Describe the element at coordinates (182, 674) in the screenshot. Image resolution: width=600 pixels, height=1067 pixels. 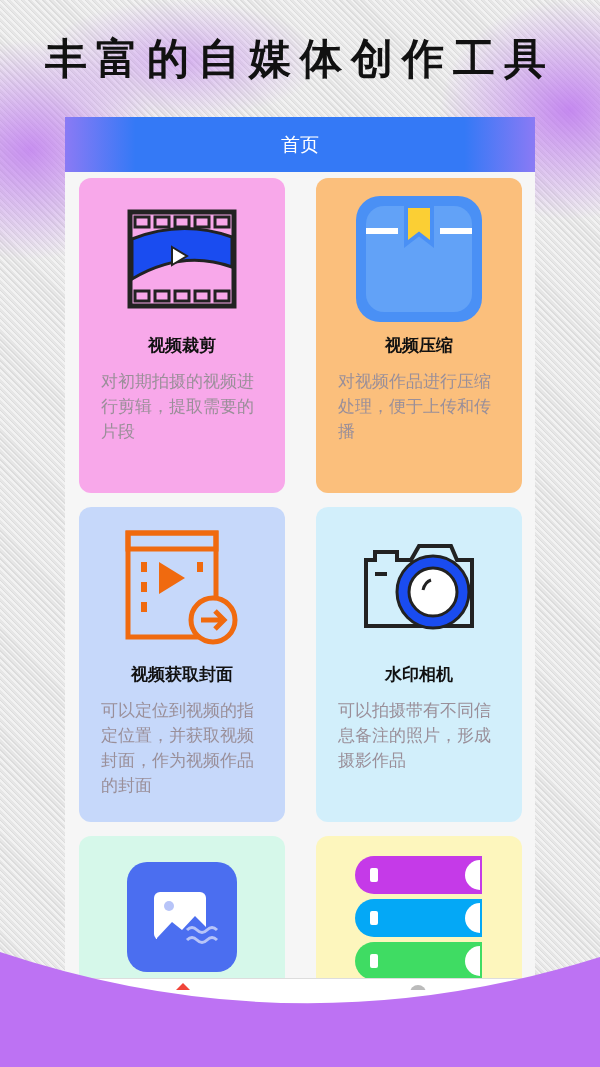
I see `card-title: 视频获取封面` at that location.